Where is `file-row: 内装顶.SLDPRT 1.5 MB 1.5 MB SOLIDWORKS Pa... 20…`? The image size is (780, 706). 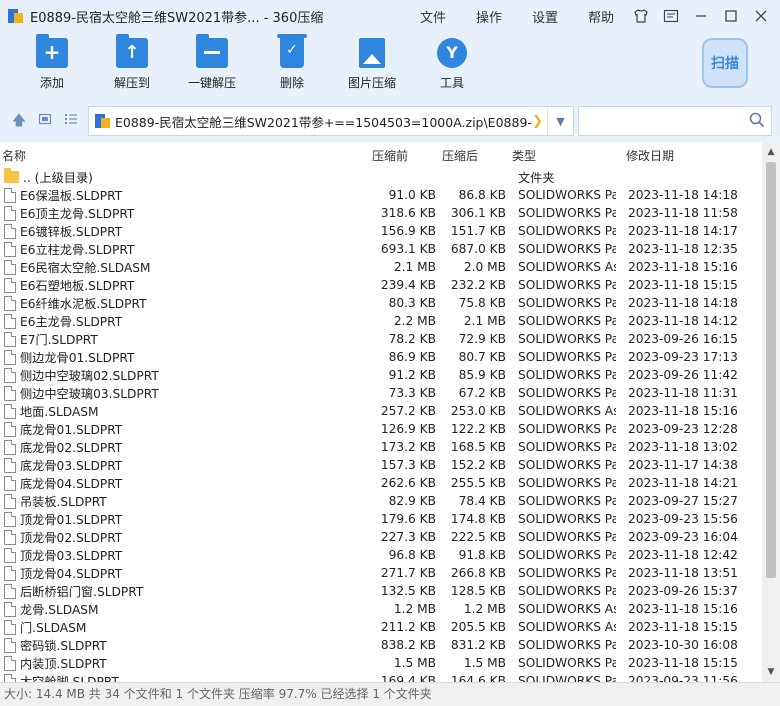
file-row: 内装顶.SLDPRT 1.5 MB 1.5 MB SOLIDWORKS Pa... 20… is located at coordinates (381, 663).